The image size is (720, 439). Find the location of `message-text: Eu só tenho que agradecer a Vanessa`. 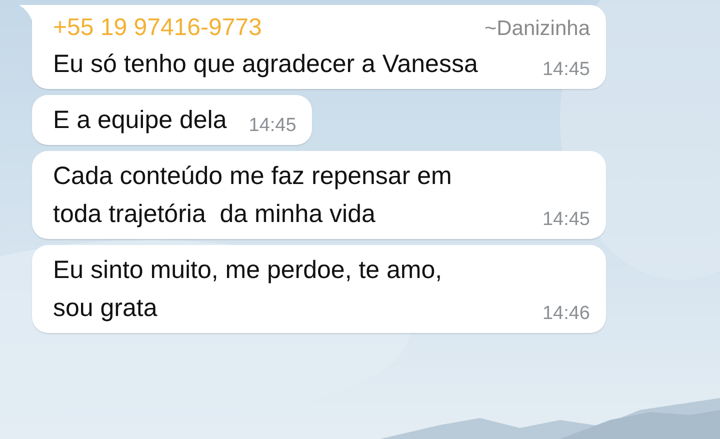

message-text: Eu só tenho que agradecer a Vanessa is located at coordinates (265, 64).